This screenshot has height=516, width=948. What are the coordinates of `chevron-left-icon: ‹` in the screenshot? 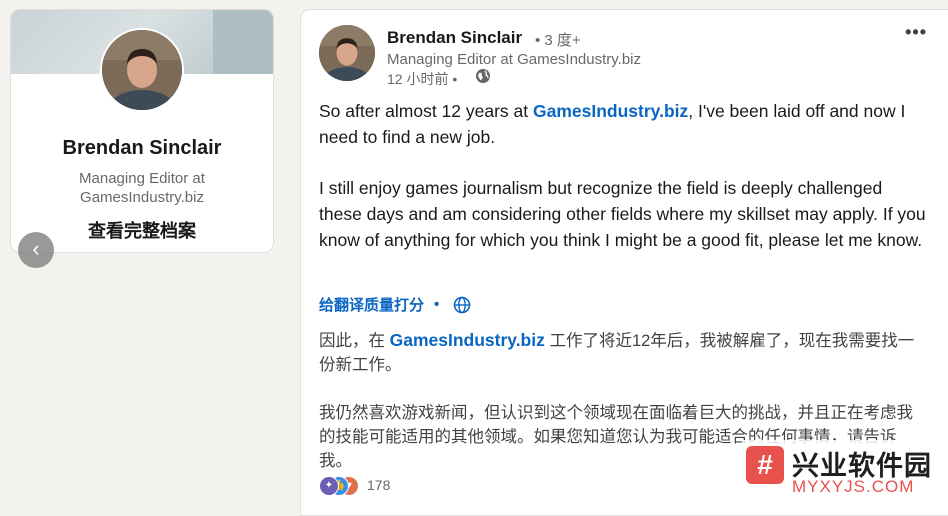 It's located at (36, 248).